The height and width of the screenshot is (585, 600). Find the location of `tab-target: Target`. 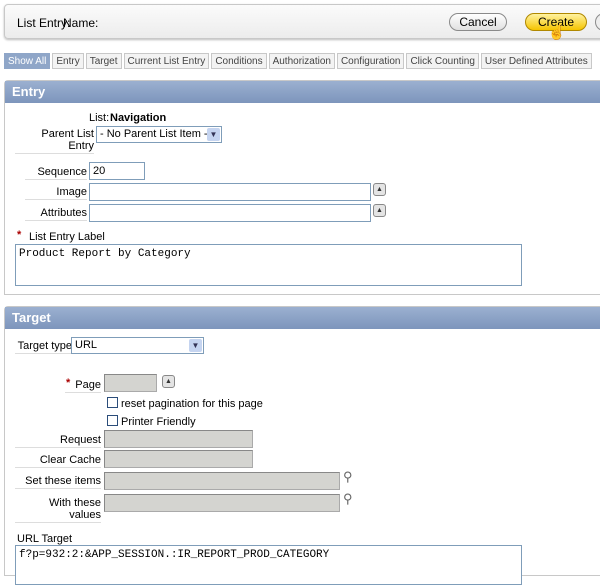

tab-target: Target is located at coordinates (103, 61).